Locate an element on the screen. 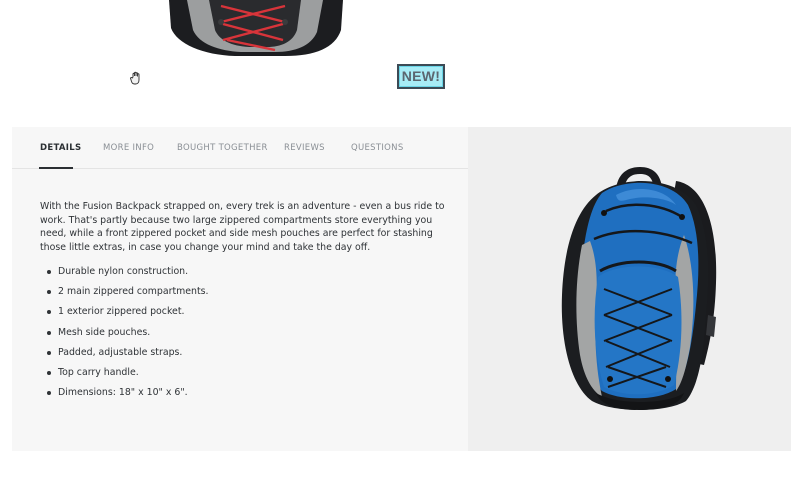 This screenshot has height=480, width=800. list-item: 2 main zippered compartments. is located at coordinates (250, 295).